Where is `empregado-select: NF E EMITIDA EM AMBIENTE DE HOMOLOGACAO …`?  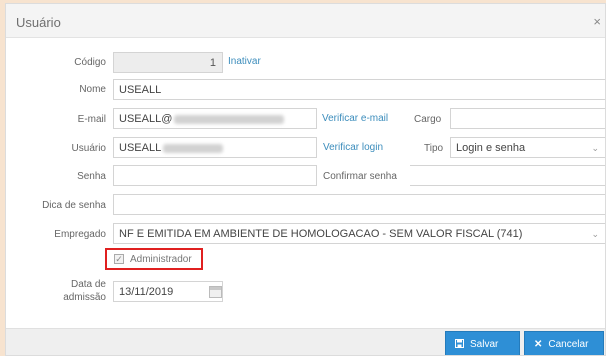 empregado-select: NF E EMITIDA EM AMBIENTE DE HOMOLOGACAO … is located at coordinates (359, 233).